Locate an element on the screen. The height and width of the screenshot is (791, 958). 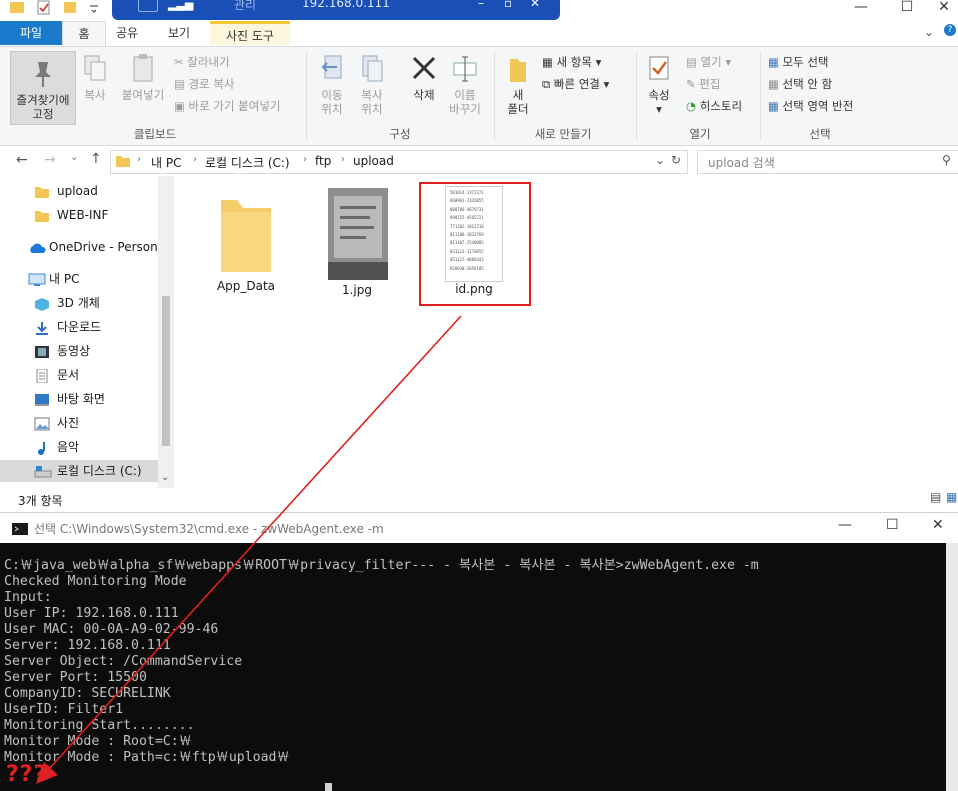
nav-item: 문서 is located at coordinates (79, 375).